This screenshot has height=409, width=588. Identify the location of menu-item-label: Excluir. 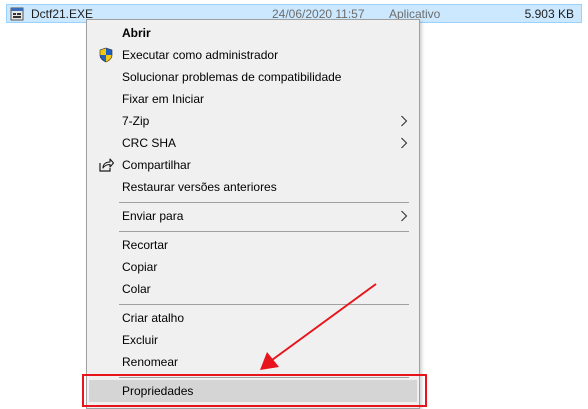
(140, 340).